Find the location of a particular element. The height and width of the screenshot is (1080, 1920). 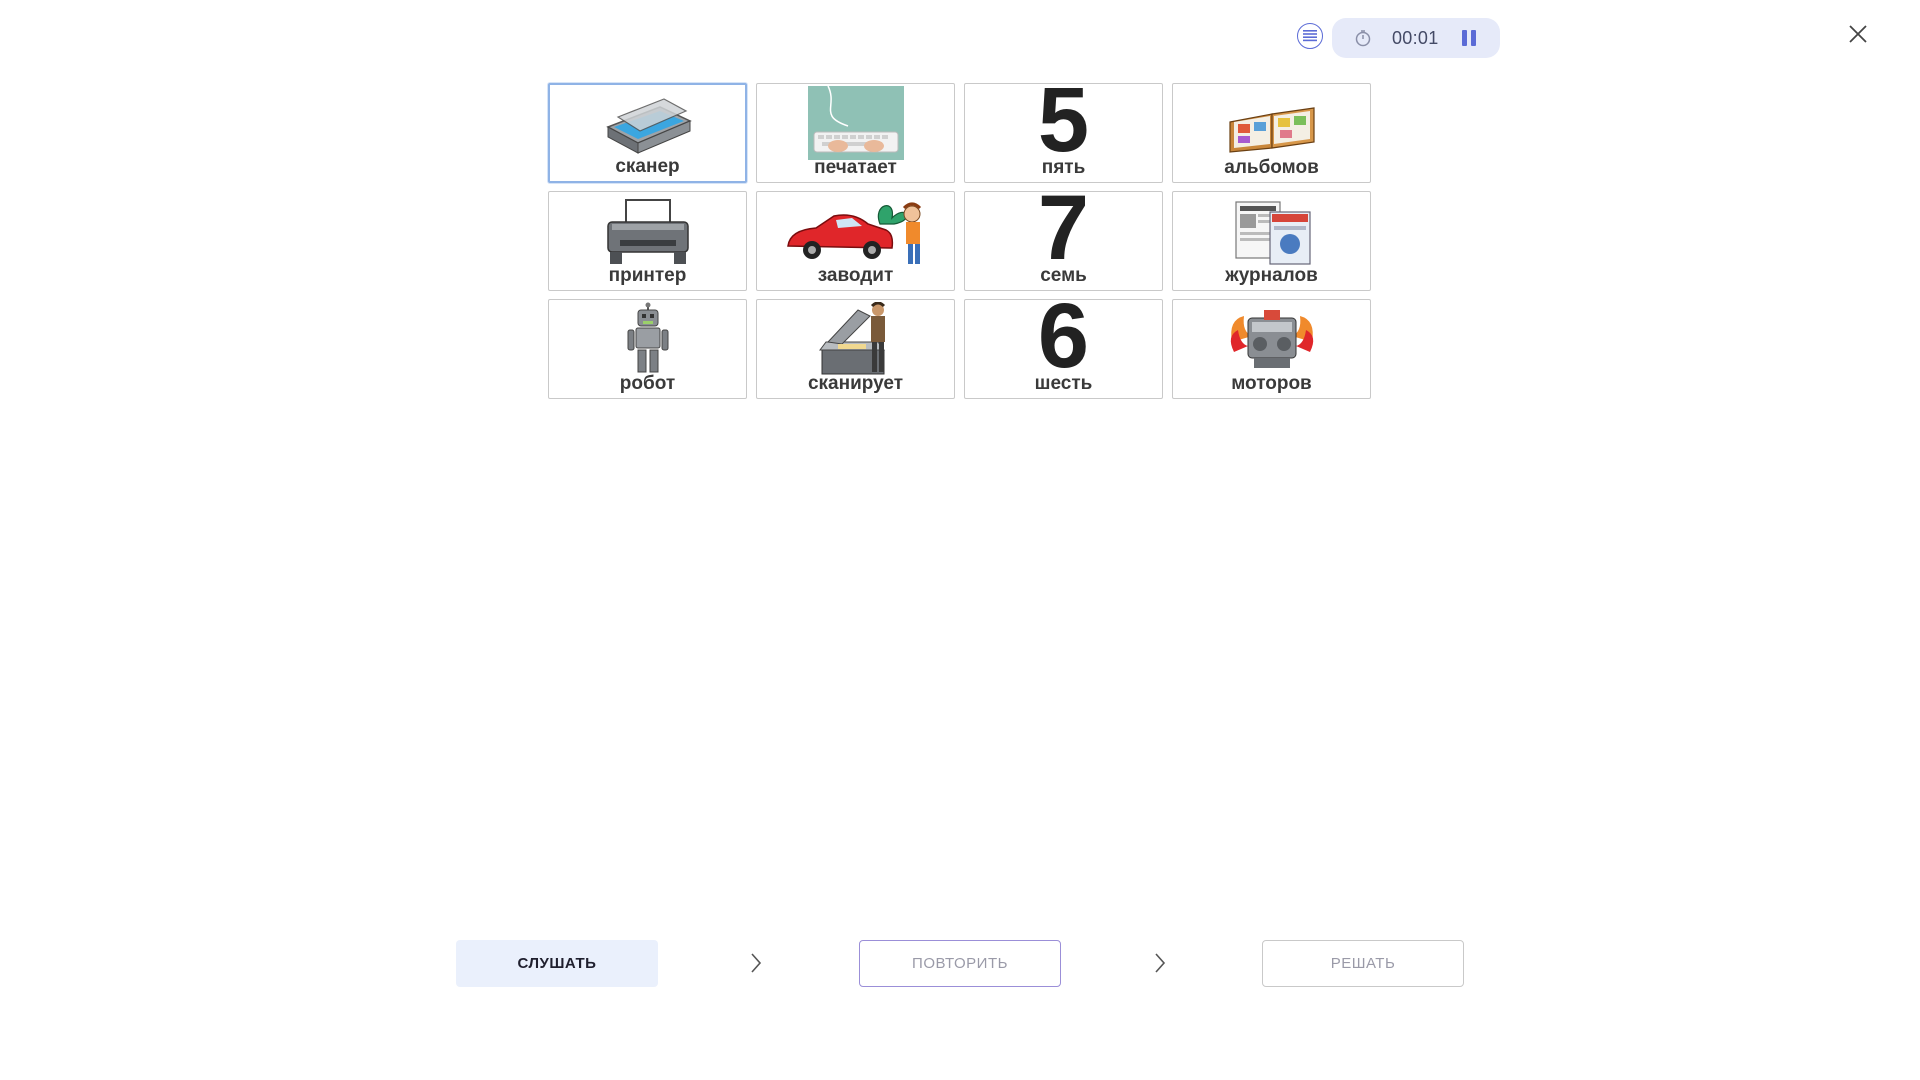

card-label: семь is located at coordinates (1063, 275).